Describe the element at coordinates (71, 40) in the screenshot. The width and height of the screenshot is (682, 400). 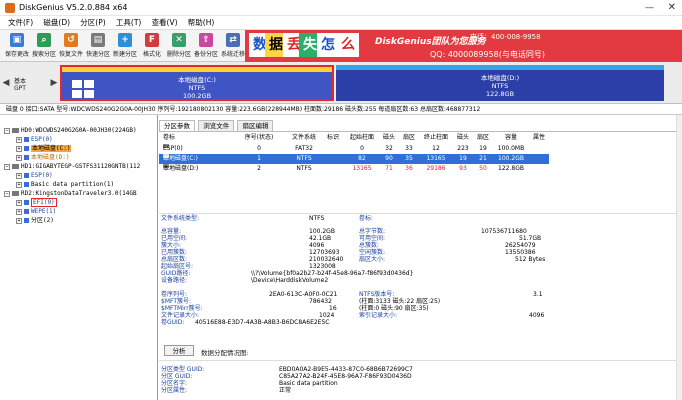
I see `recover-icon: ↺` at that location.